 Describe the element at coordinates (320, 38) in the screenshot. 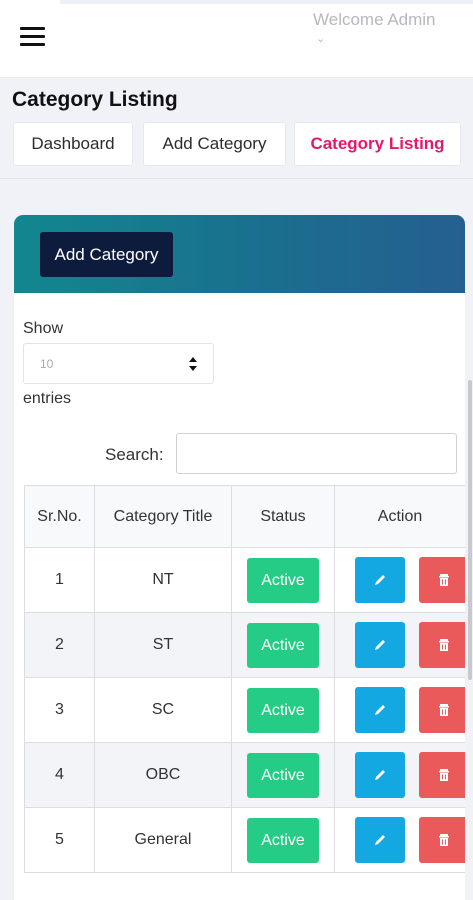

I see `chevron-down-icon: ⌄` at that location.